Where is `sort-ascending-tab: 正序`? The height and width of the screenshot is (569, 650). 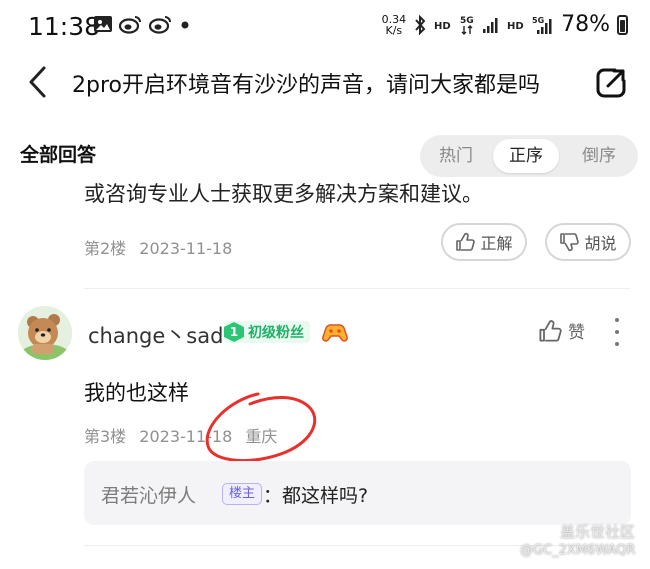 sort-ascending-tab: 正序 is located at coordinates (526, 156).